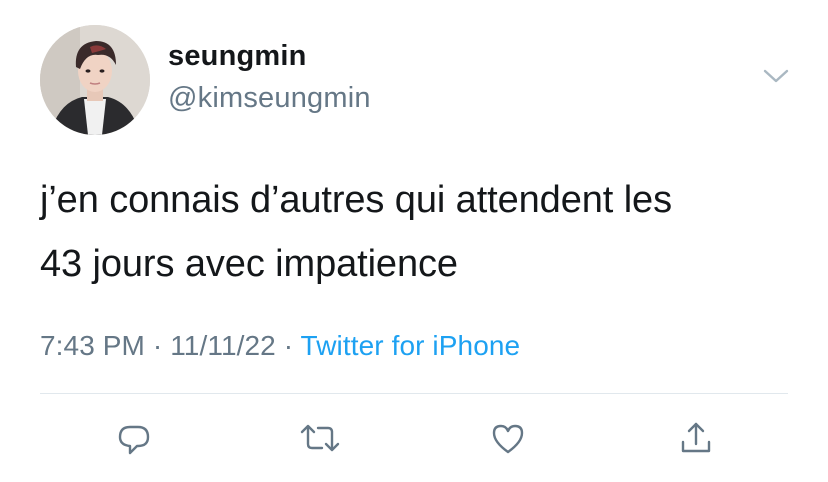 This screenshot has width=828, height=482. I want to click on retweet-button, so click(320, 438).